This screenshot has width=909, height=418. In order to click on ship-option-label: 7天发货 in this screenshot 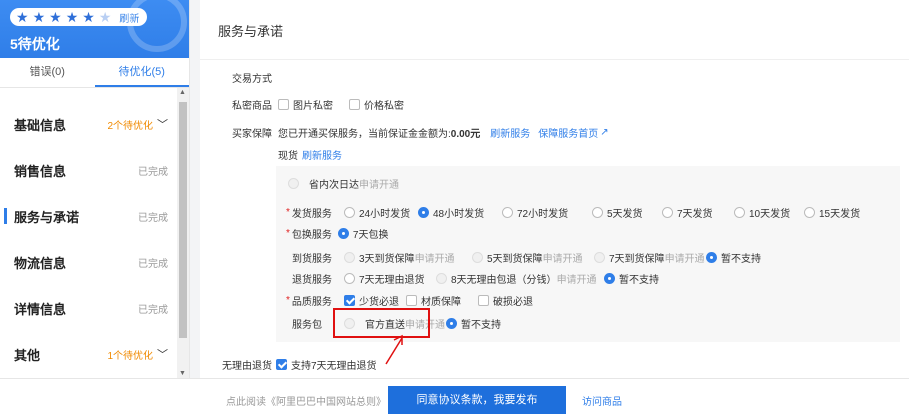, I will do `click(695, 214)`.